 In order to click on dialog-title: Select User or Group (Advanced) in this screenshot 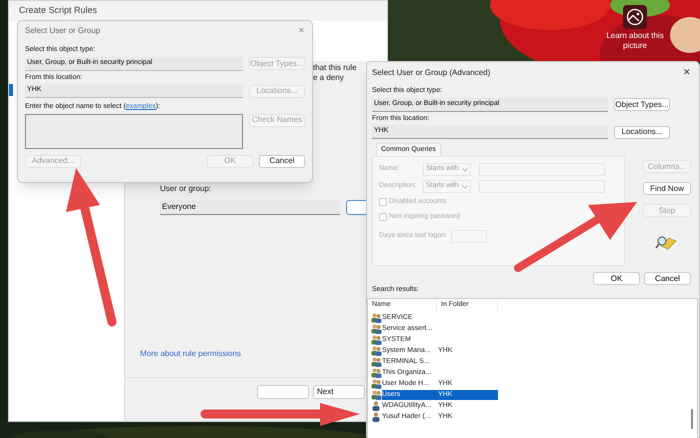, I will do `click(431, 73)`.